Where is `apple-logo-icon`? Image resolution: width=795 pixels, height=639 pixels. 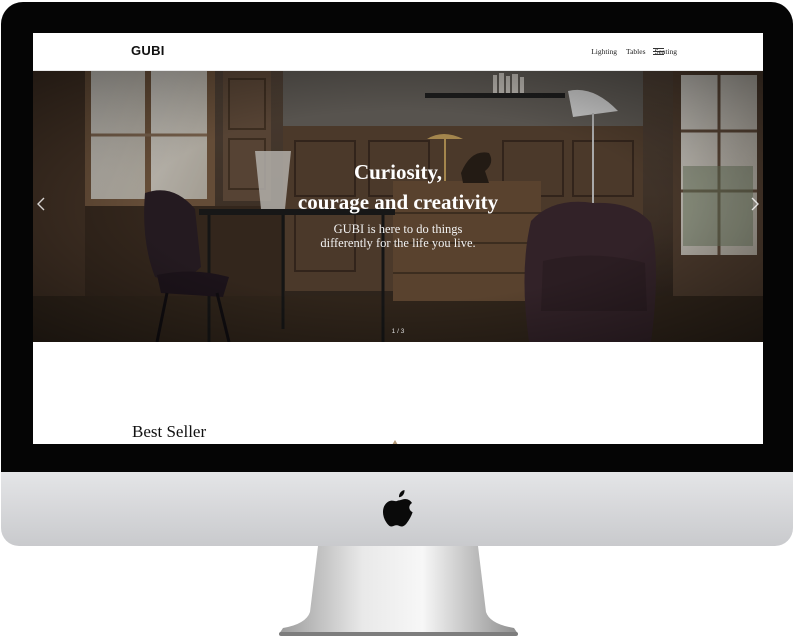
apple-logo-icon is located at coordinates (397, 508).